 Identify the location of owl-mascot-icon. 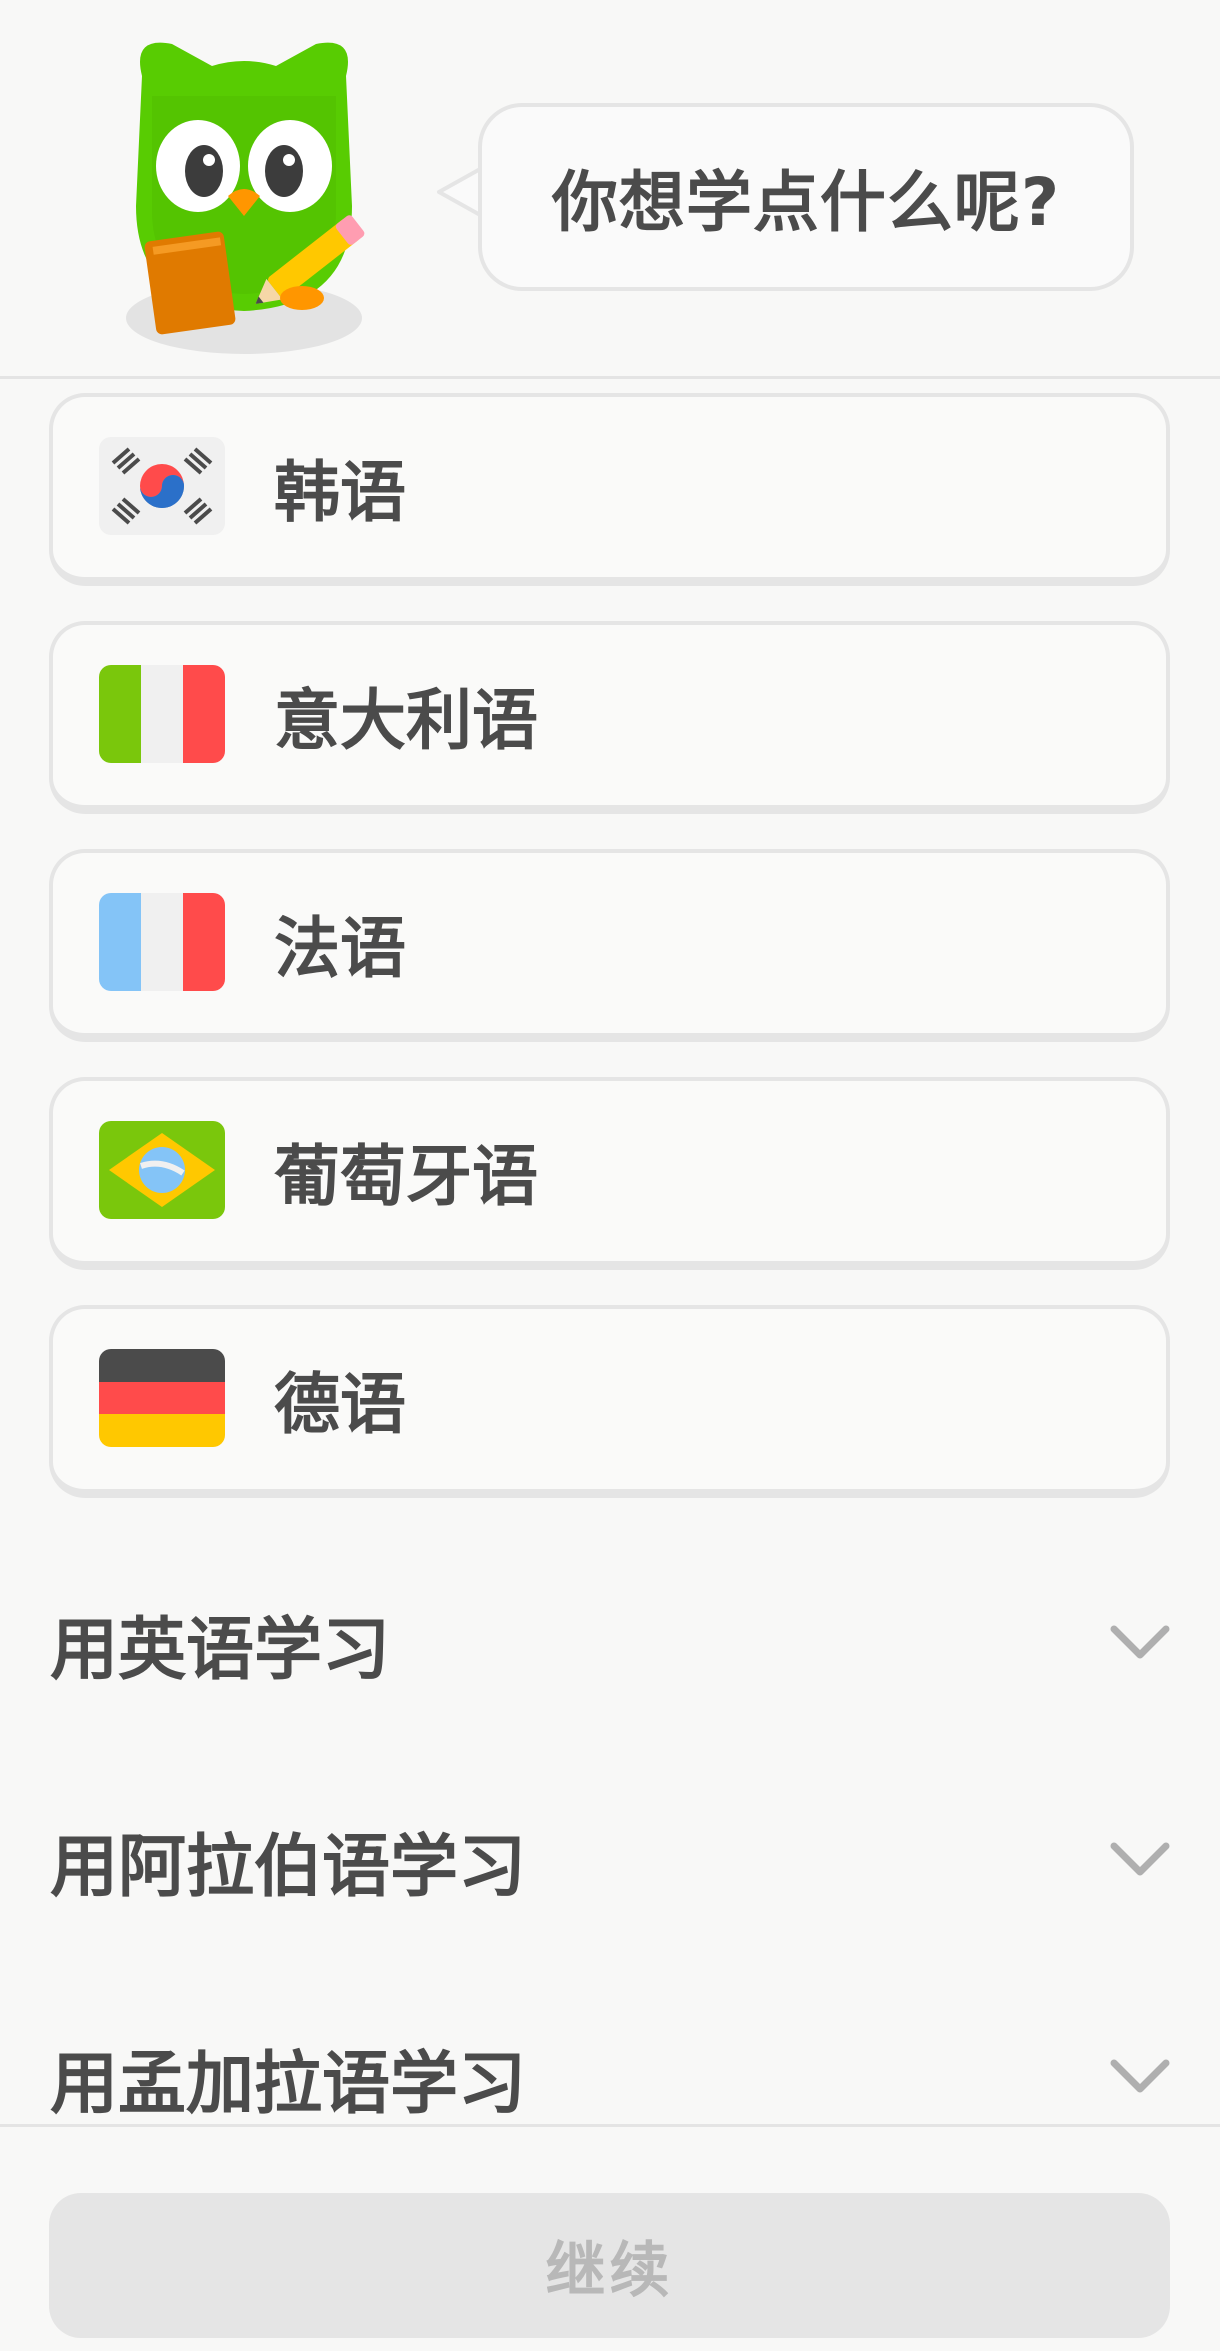
(244, 198).